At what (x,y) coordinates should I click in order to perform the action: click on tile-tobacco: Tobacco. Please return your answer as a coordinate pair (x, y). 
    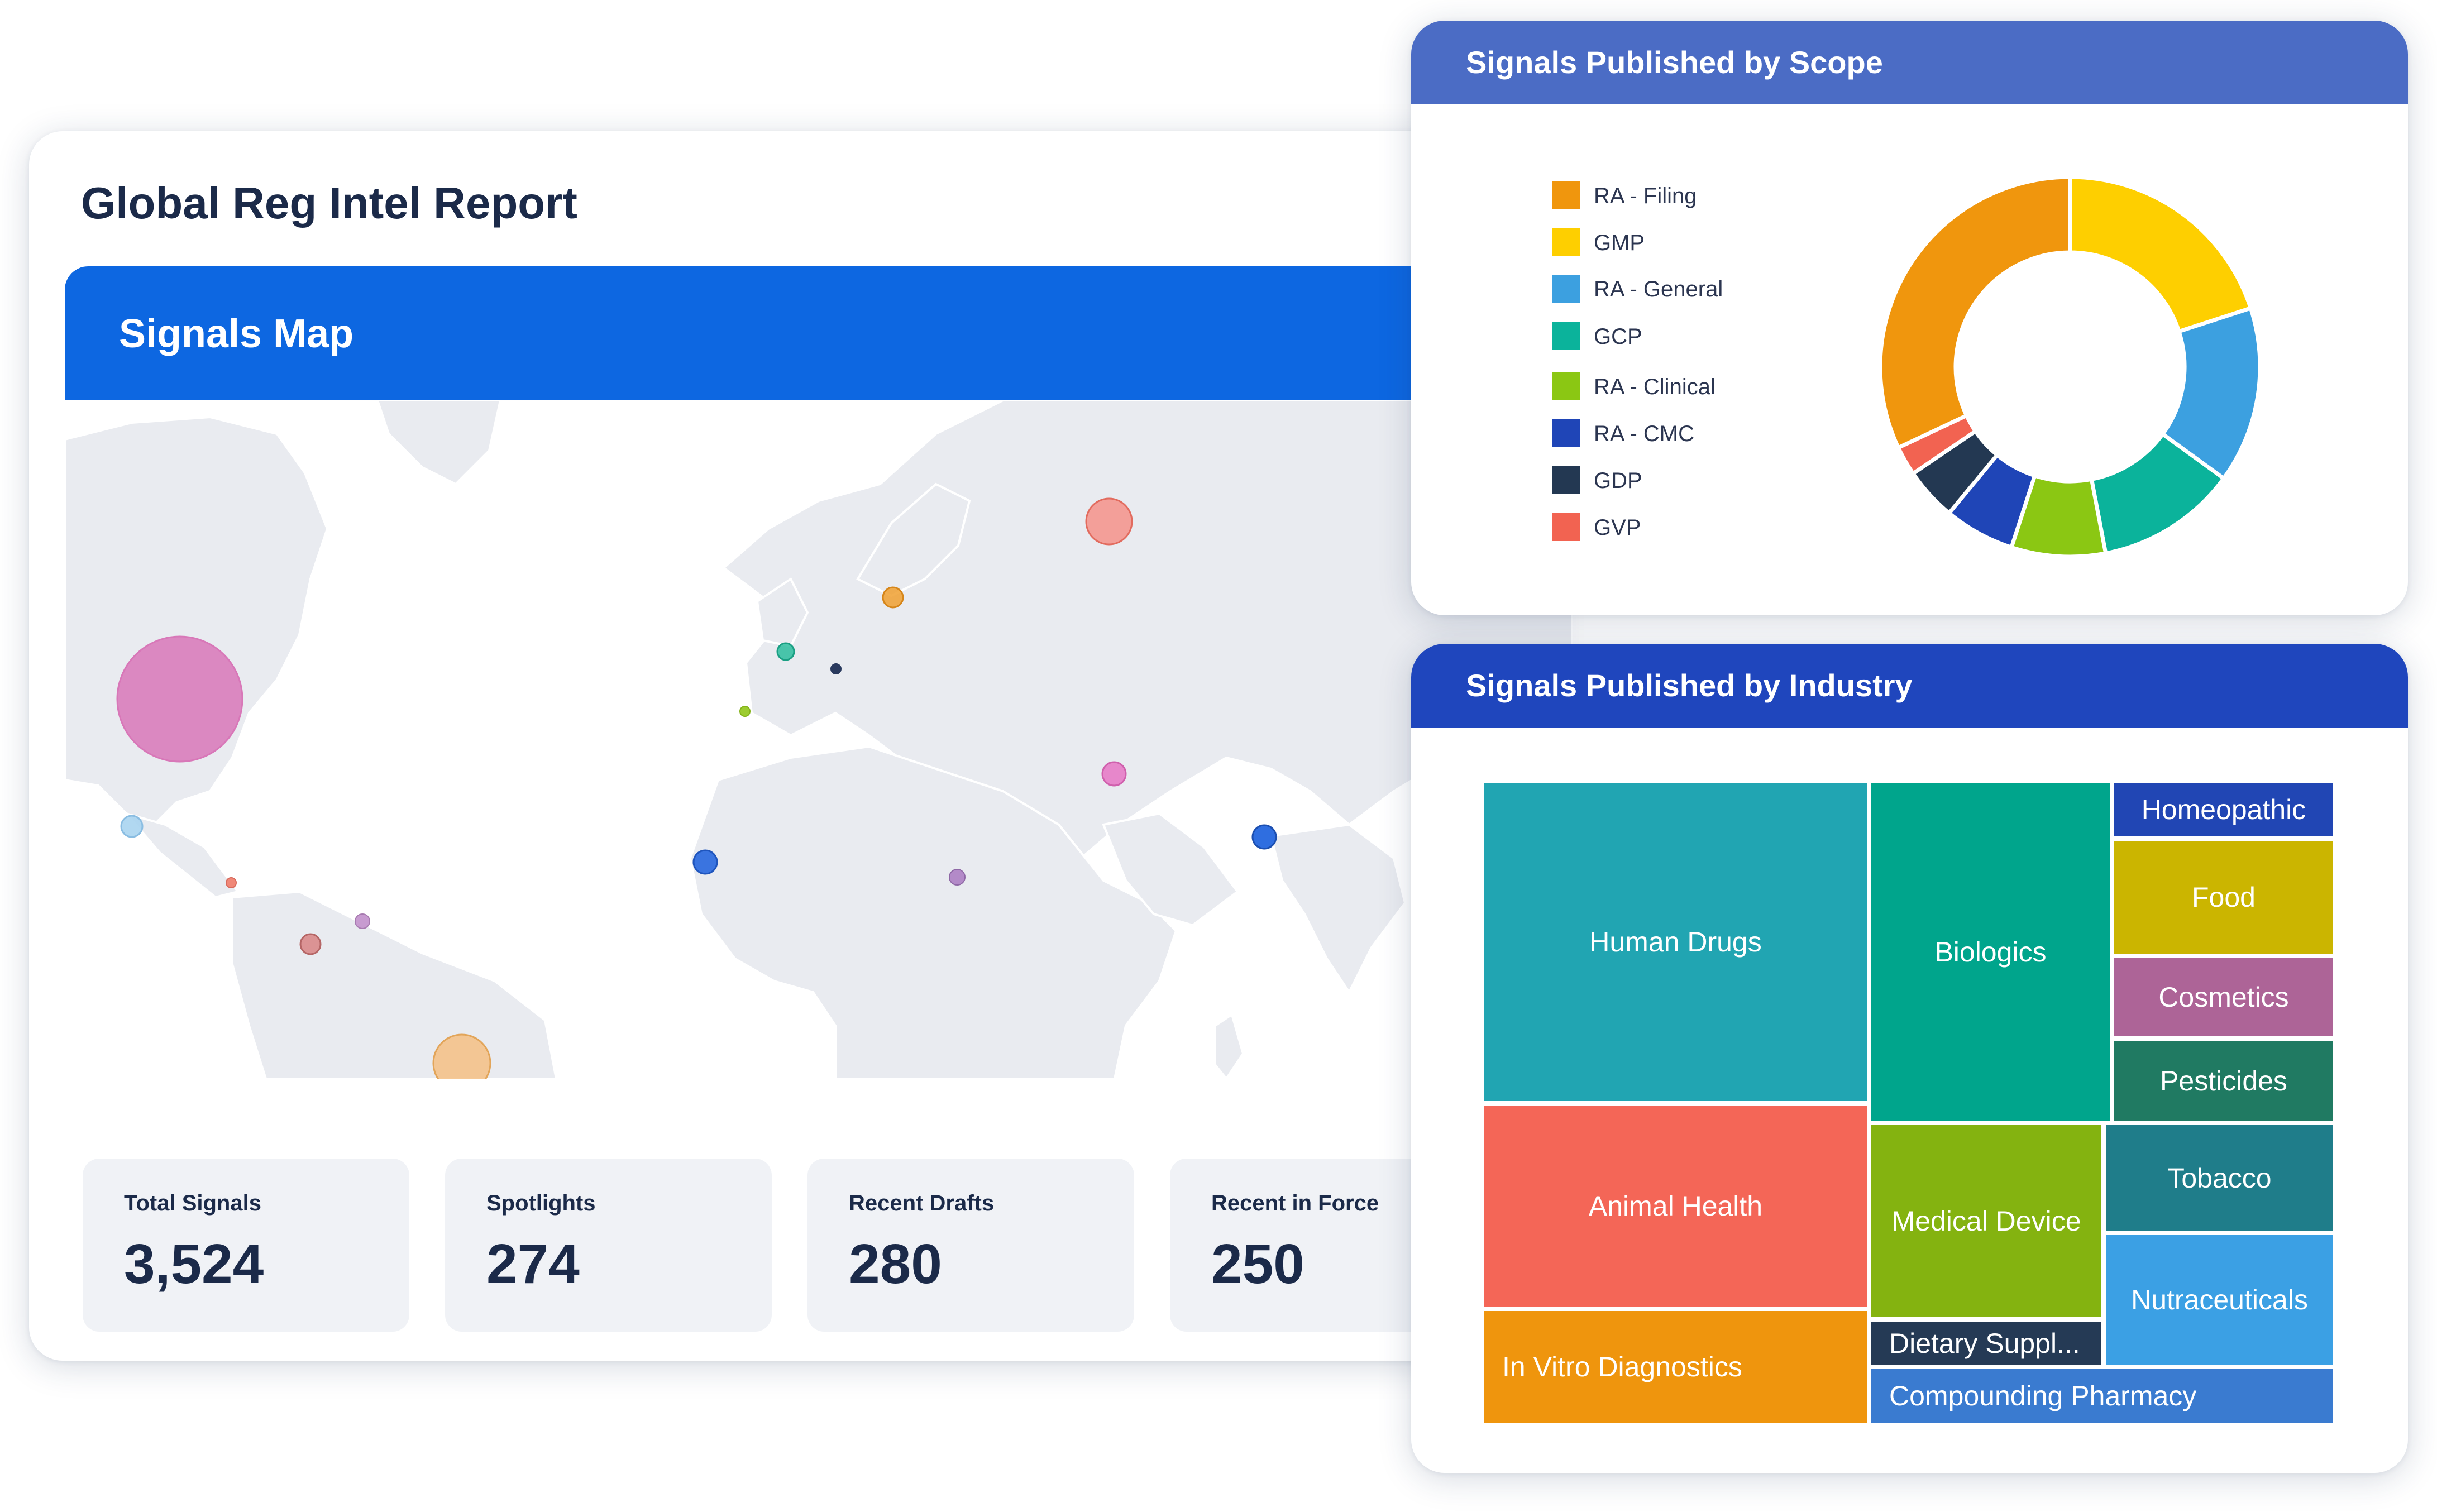
    Looking at the image, I should click on (2219, 1178).